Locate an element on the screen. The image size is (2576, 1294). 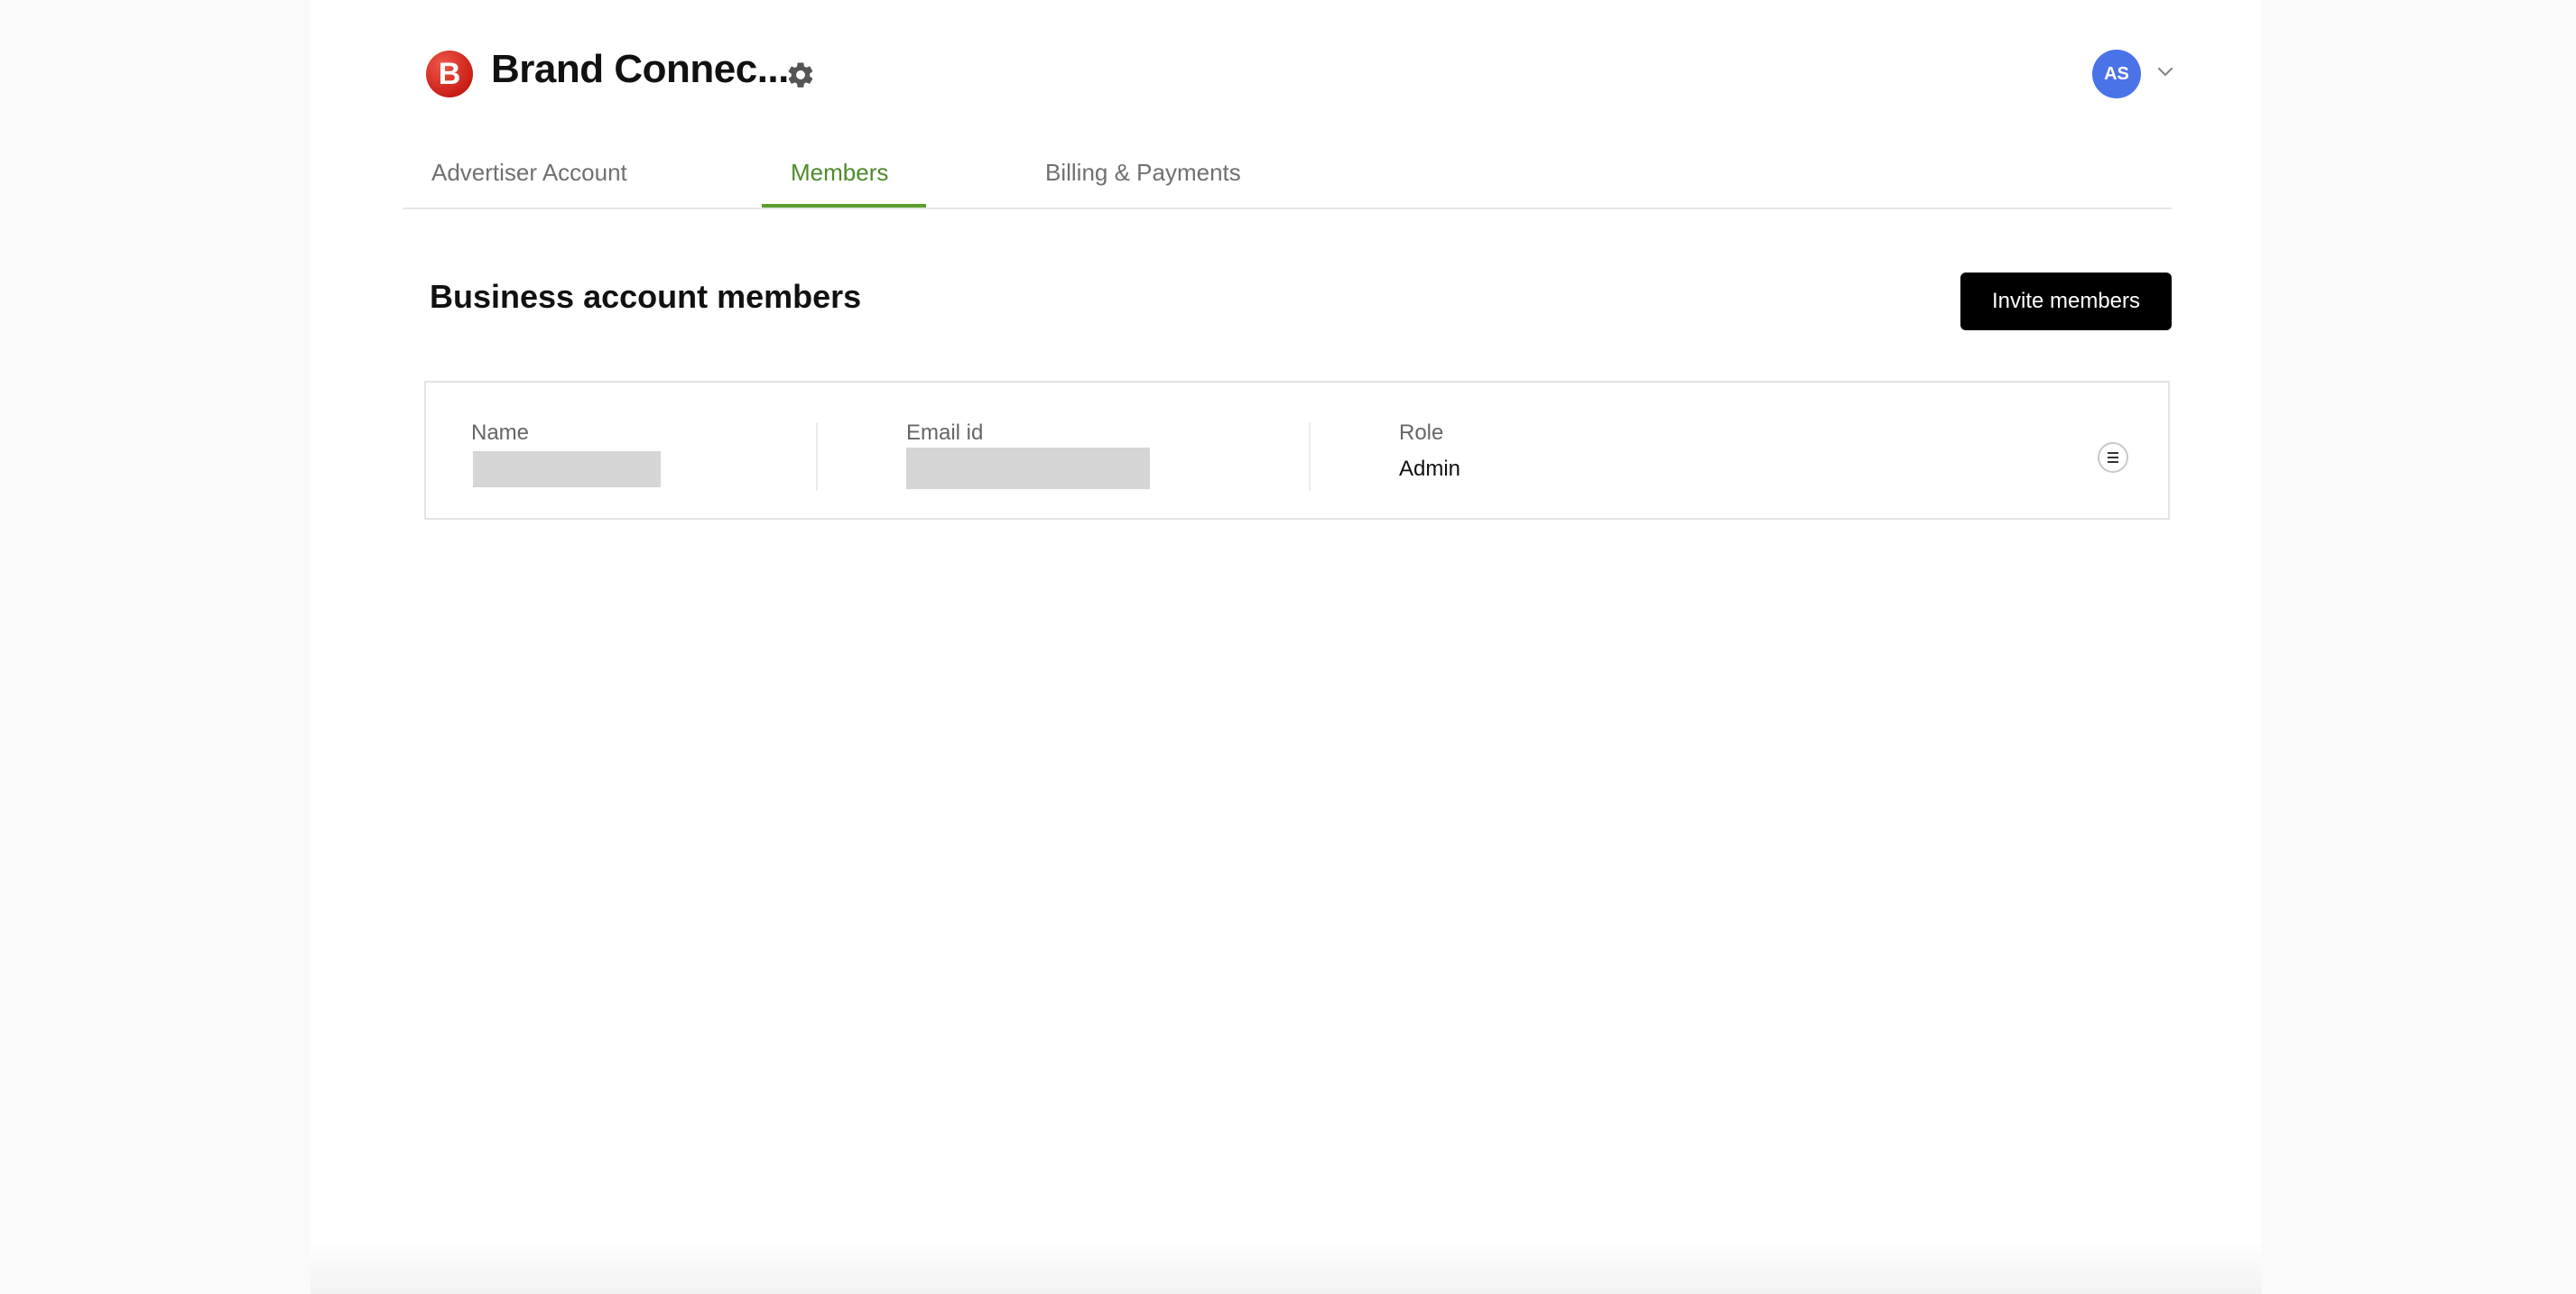
bottom-shadow is located at coordinates (1286, 1267).